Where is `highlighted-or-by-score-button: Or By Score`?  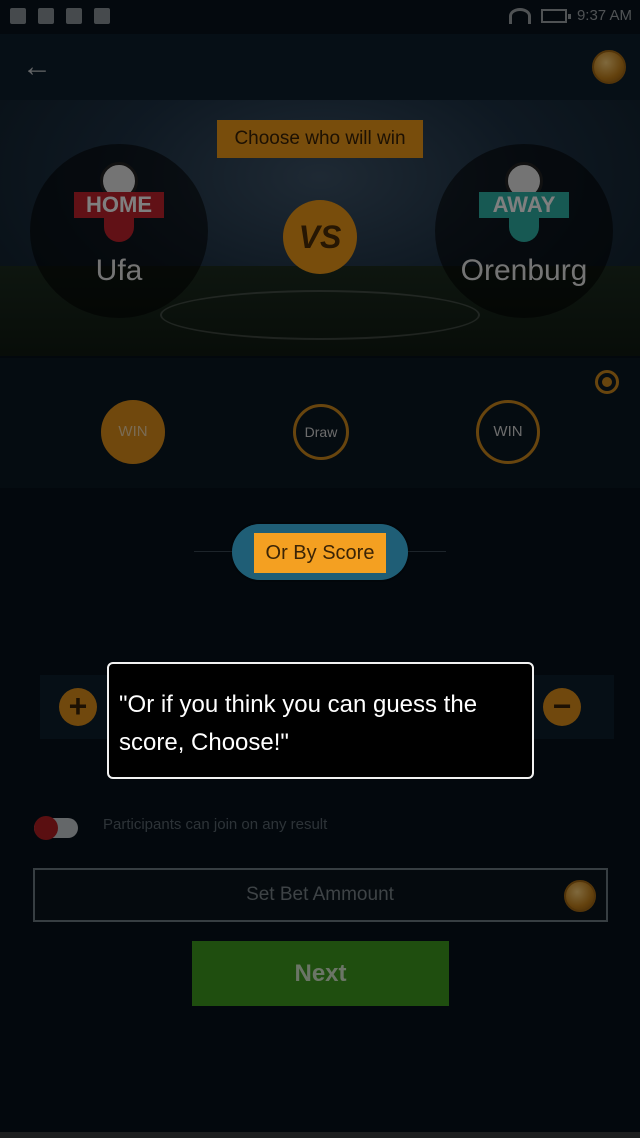 highlighted-or-by-score-button: Or By Score is located at coordinates (320, 553).